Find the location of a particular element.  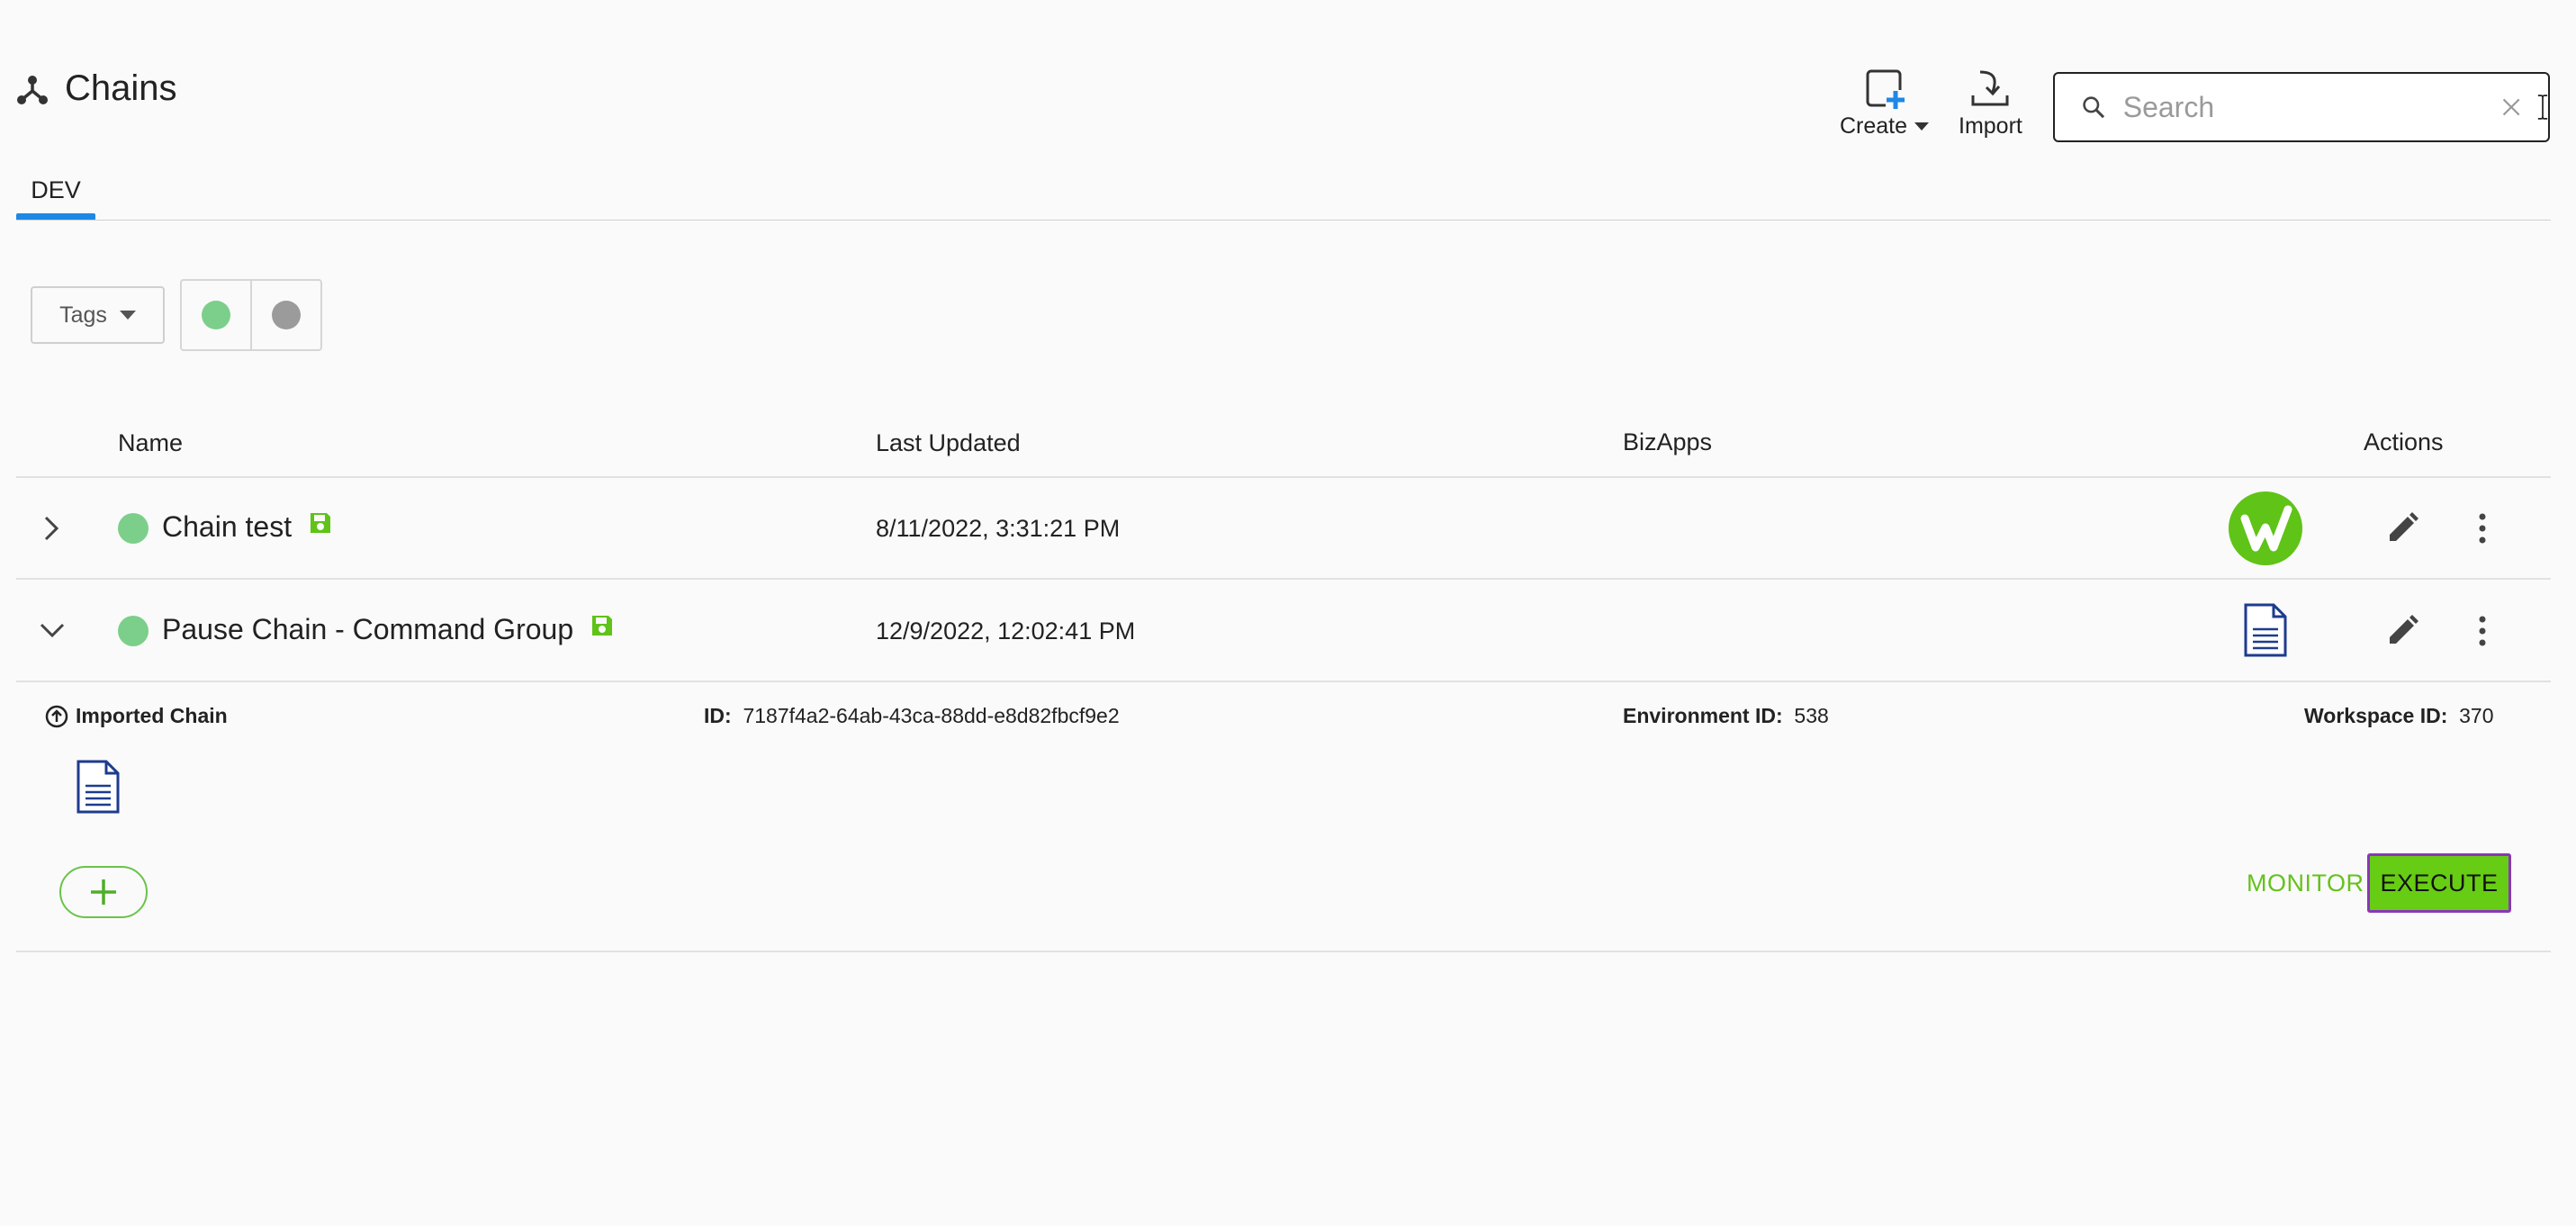

environment-id: Environment ID: 538 is located at coordinates (1726, 716).